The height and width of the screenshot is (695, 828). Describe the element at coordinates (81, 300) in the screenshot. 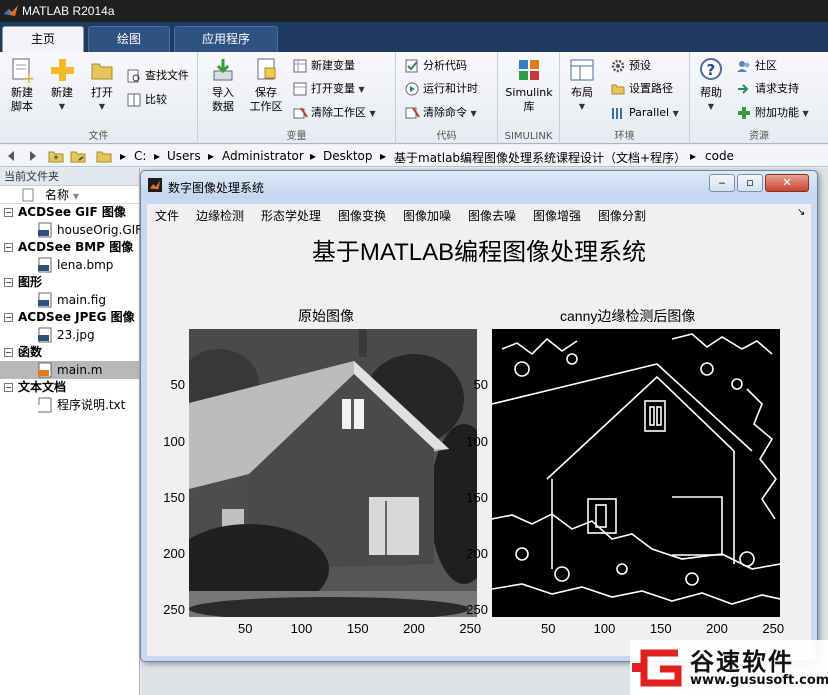

I see `file-name: main.fig` at that location.